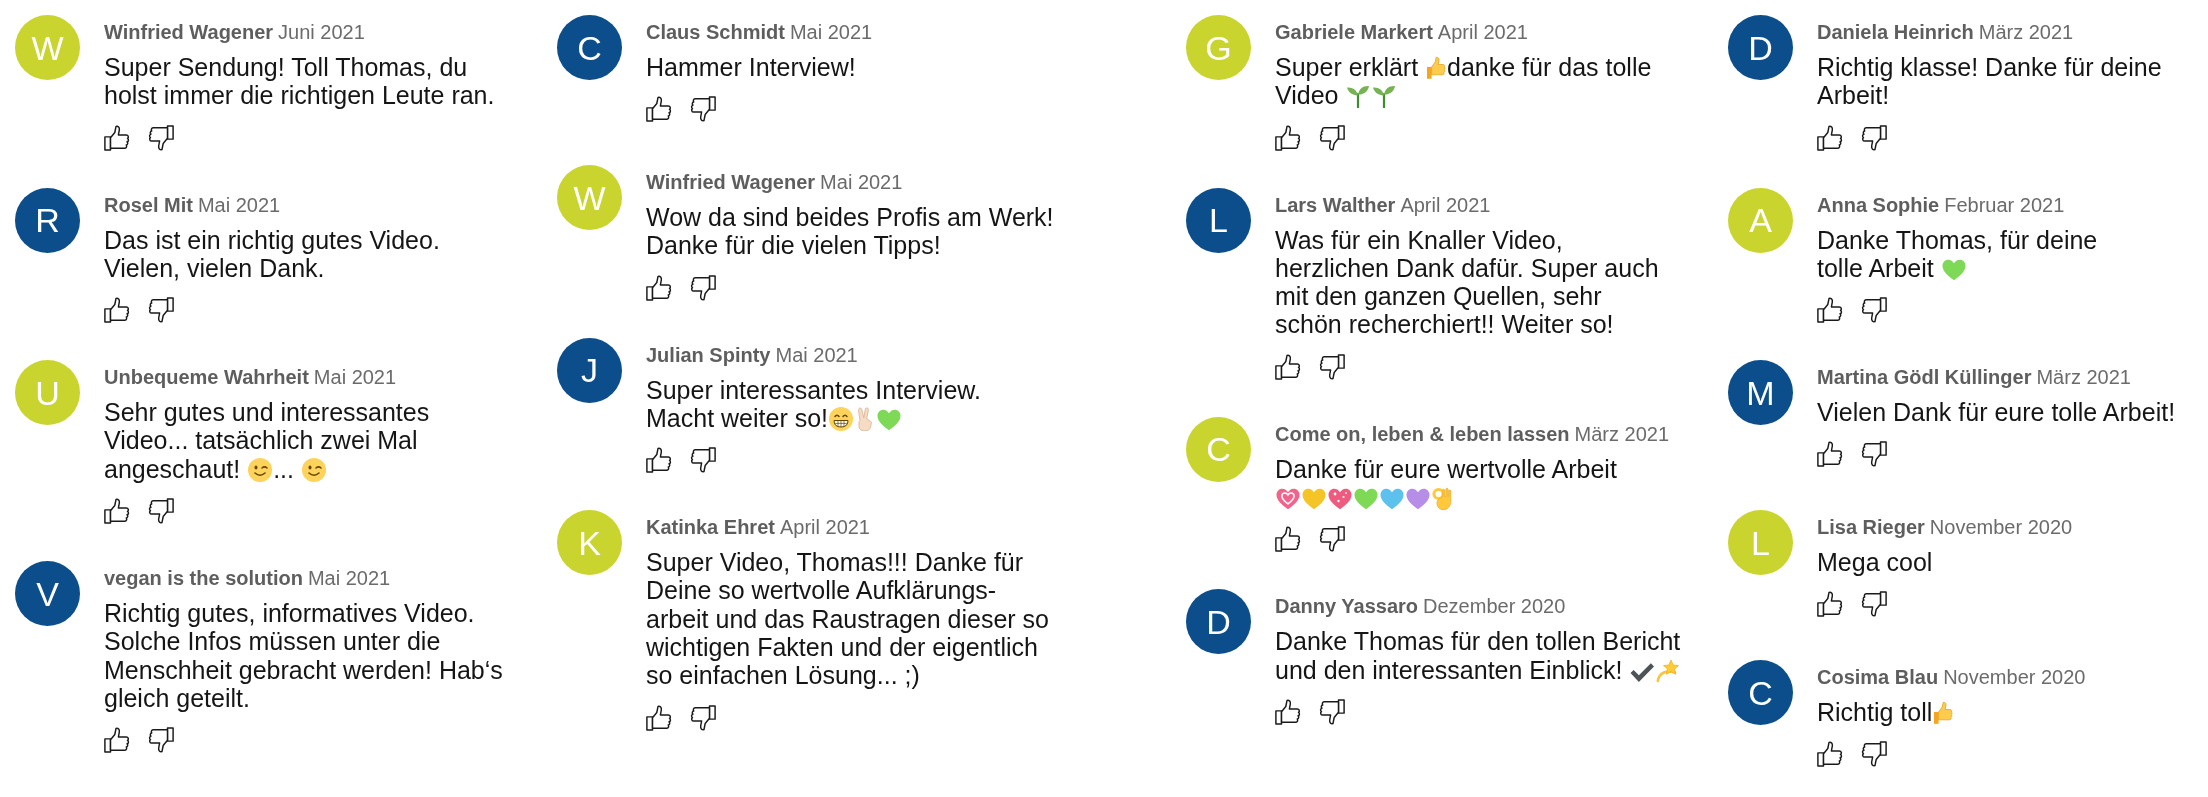 This screenshot has width=2208, height=797. Describe the element at coordinates (1478, 655) in the screenshot. I see `comment-text: Danke Thomas für den tollen Bericht und den interessanten Einblick!` at that location.